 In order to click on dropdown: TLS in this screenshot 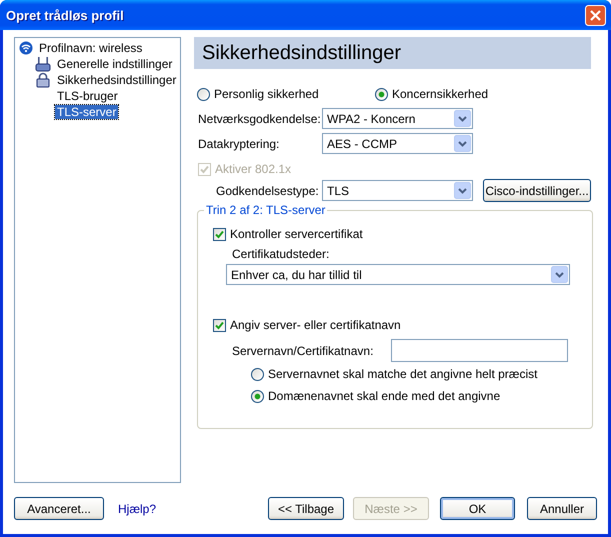, I will do `click(397, 190)`.